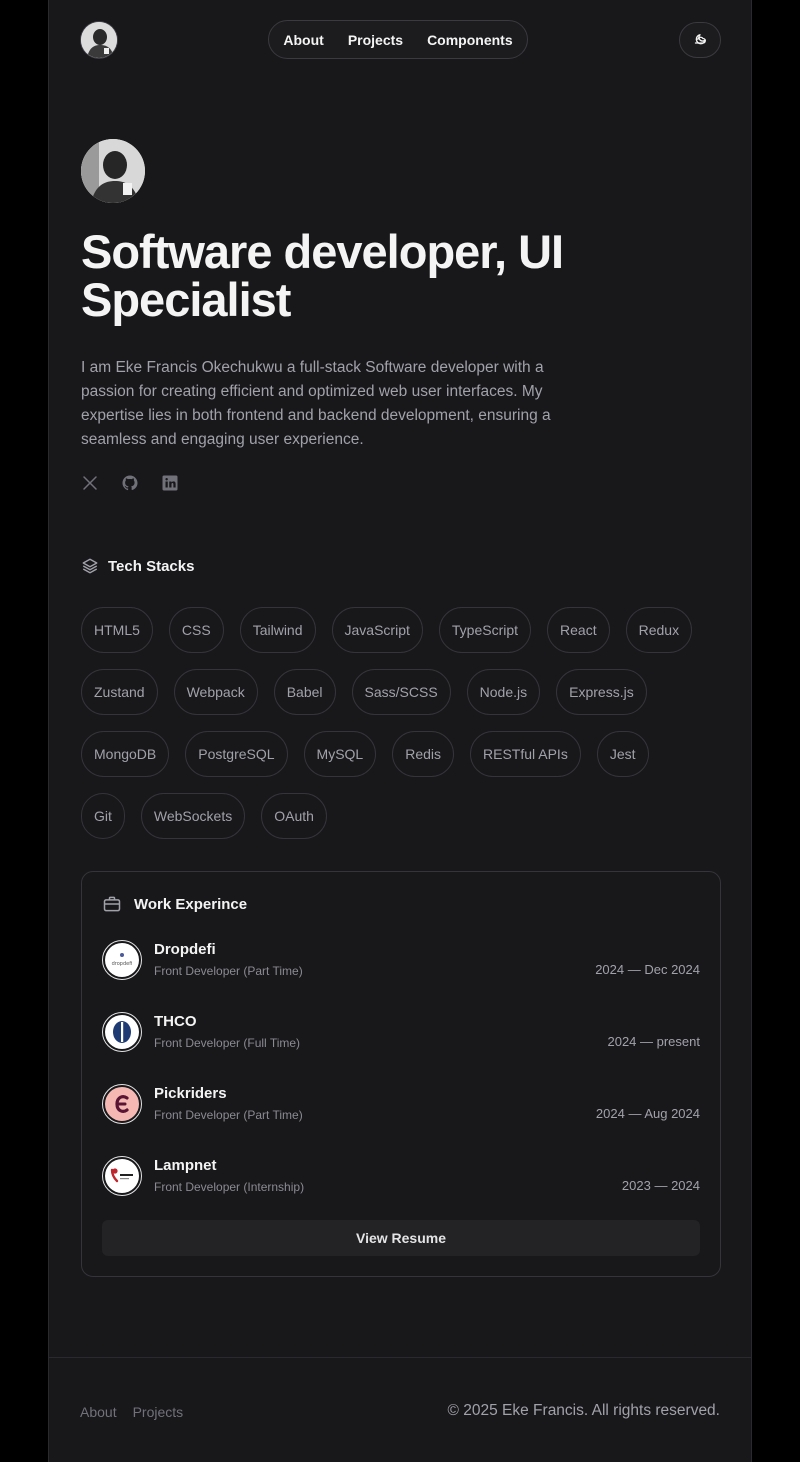 This screenshot has height=1462, width=800. I want to click on social-links, so click(130, 483).